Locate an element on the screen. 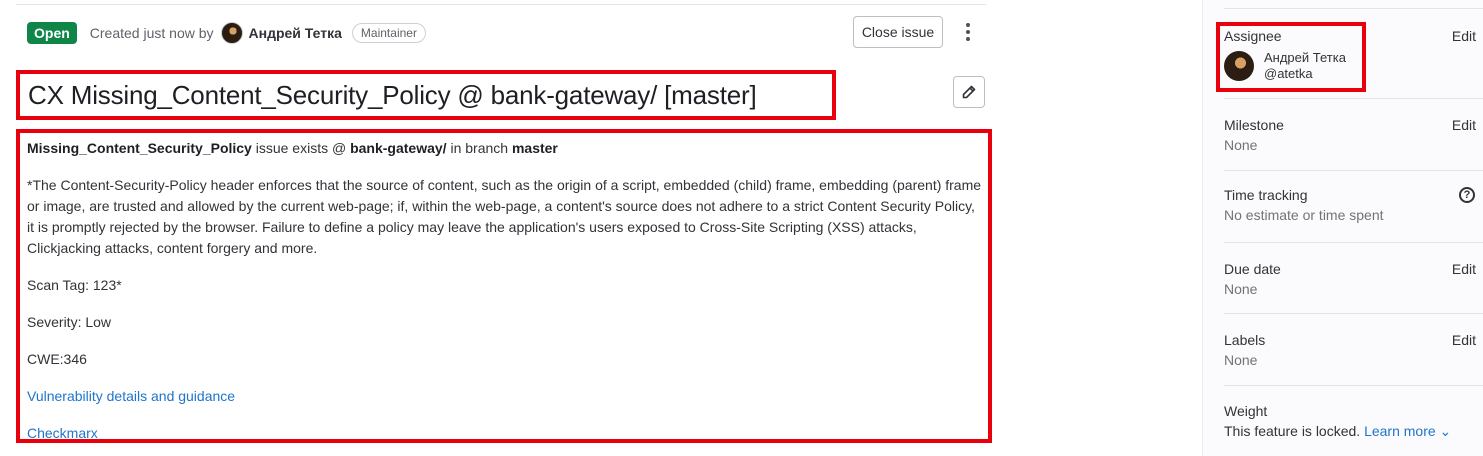 The width and height of the screenshot is (1483, 456). top-divider is located at coordinates (501, 4).